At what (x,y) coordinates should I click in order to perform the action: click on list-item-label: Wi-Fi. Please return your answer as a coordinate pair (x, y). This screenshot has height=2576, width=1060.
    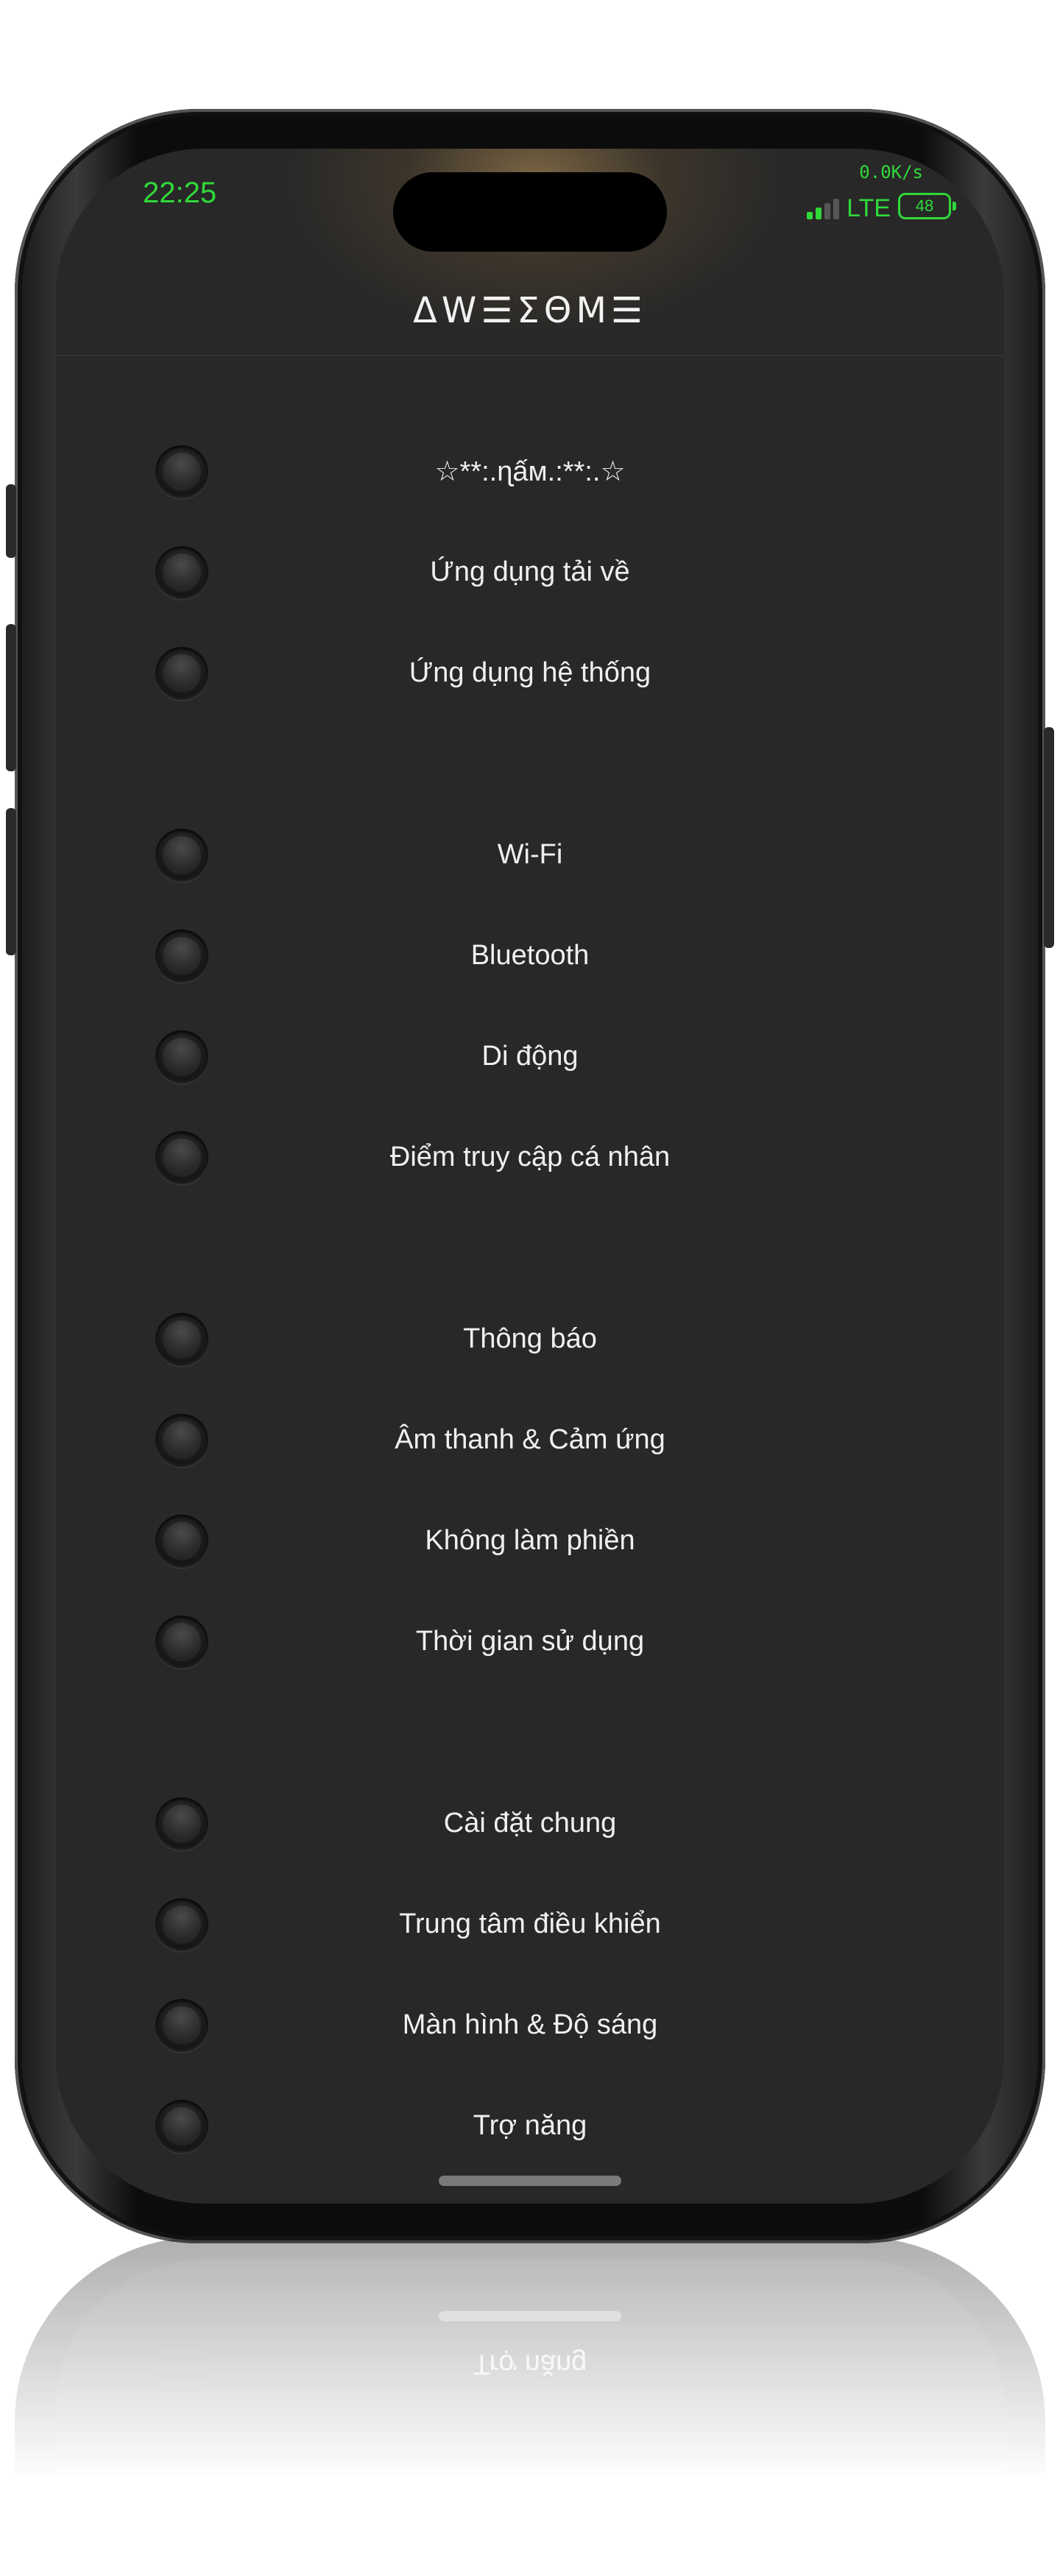
    Looking at the image, I should click on (530, 854).